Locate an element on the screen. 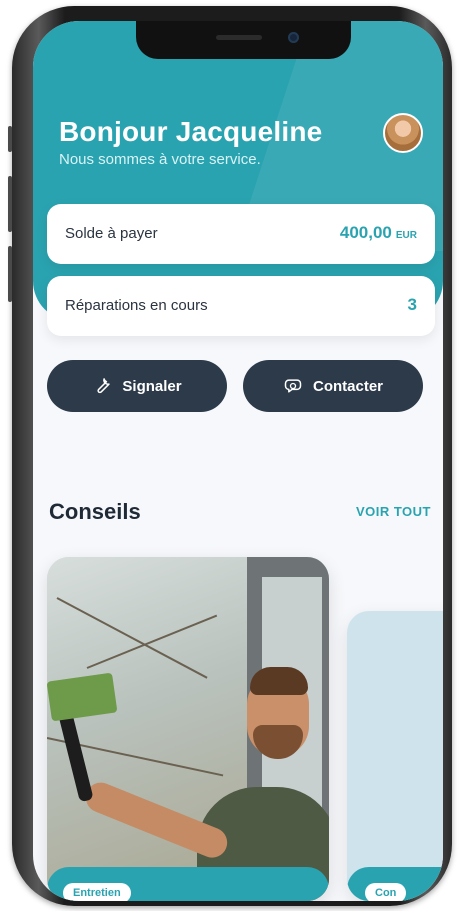  see-all-link: VOIR TOUT is located at coordinates (393, 511).